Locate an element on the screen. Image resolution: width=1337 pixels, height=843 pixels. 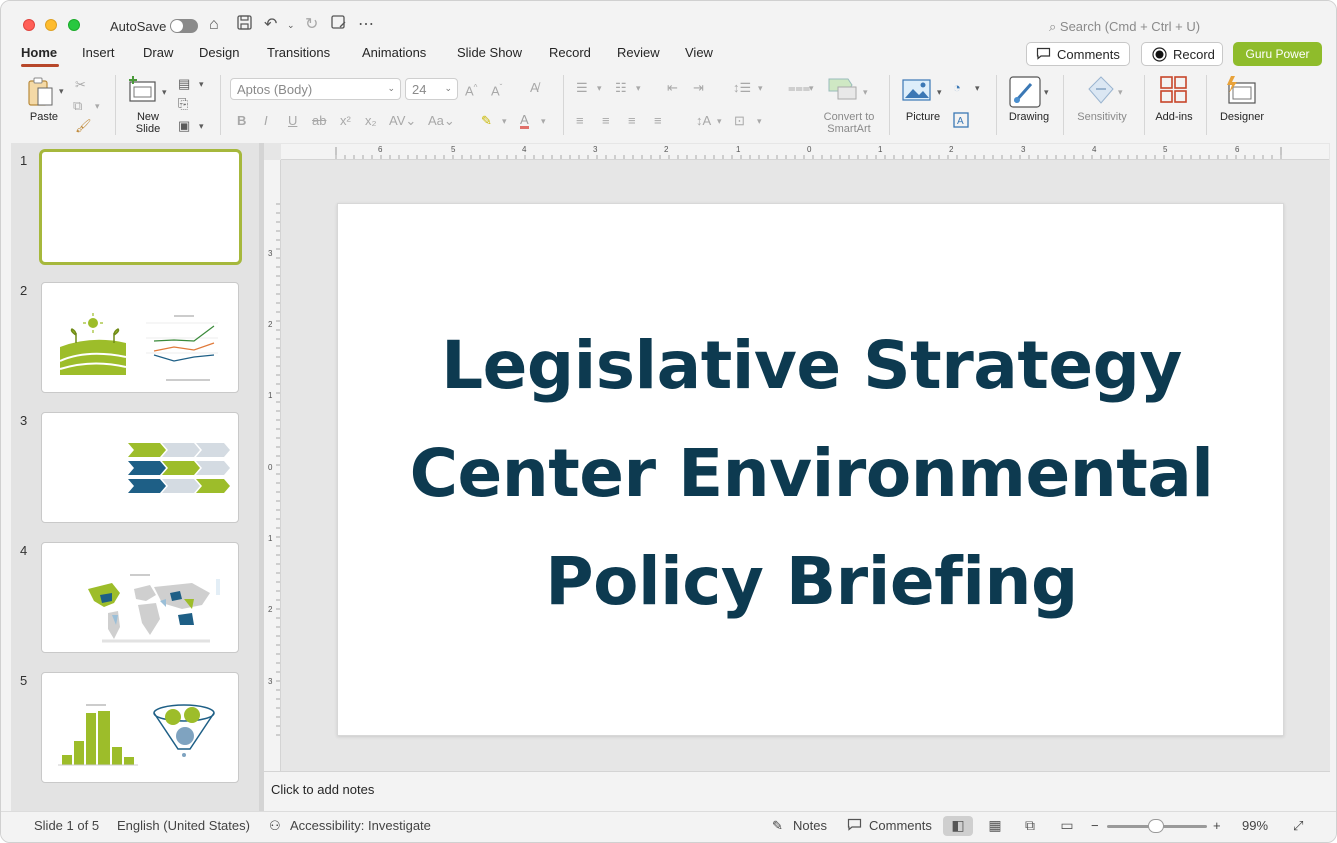
paste-dropdown-icon: ▾ is located at coordinates (61, 91).